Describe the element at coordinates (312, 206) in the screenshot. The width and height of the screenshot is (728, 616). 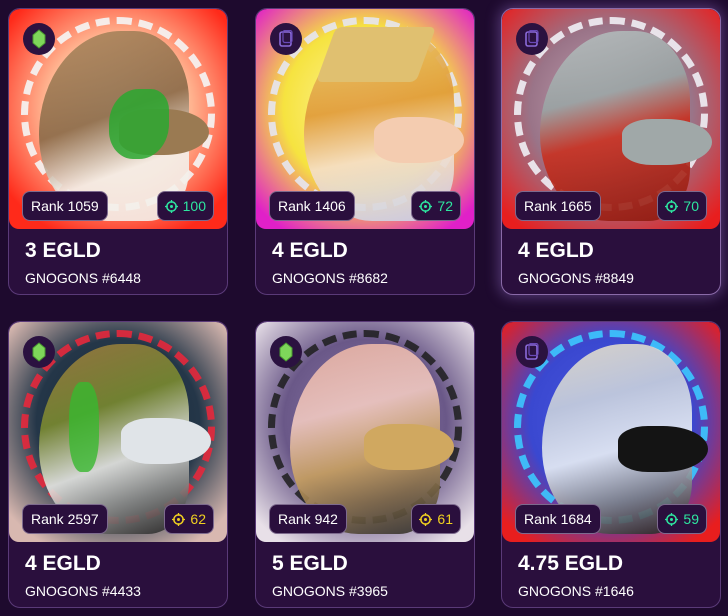
I see `rank-badge: Rank 1406` at that location.